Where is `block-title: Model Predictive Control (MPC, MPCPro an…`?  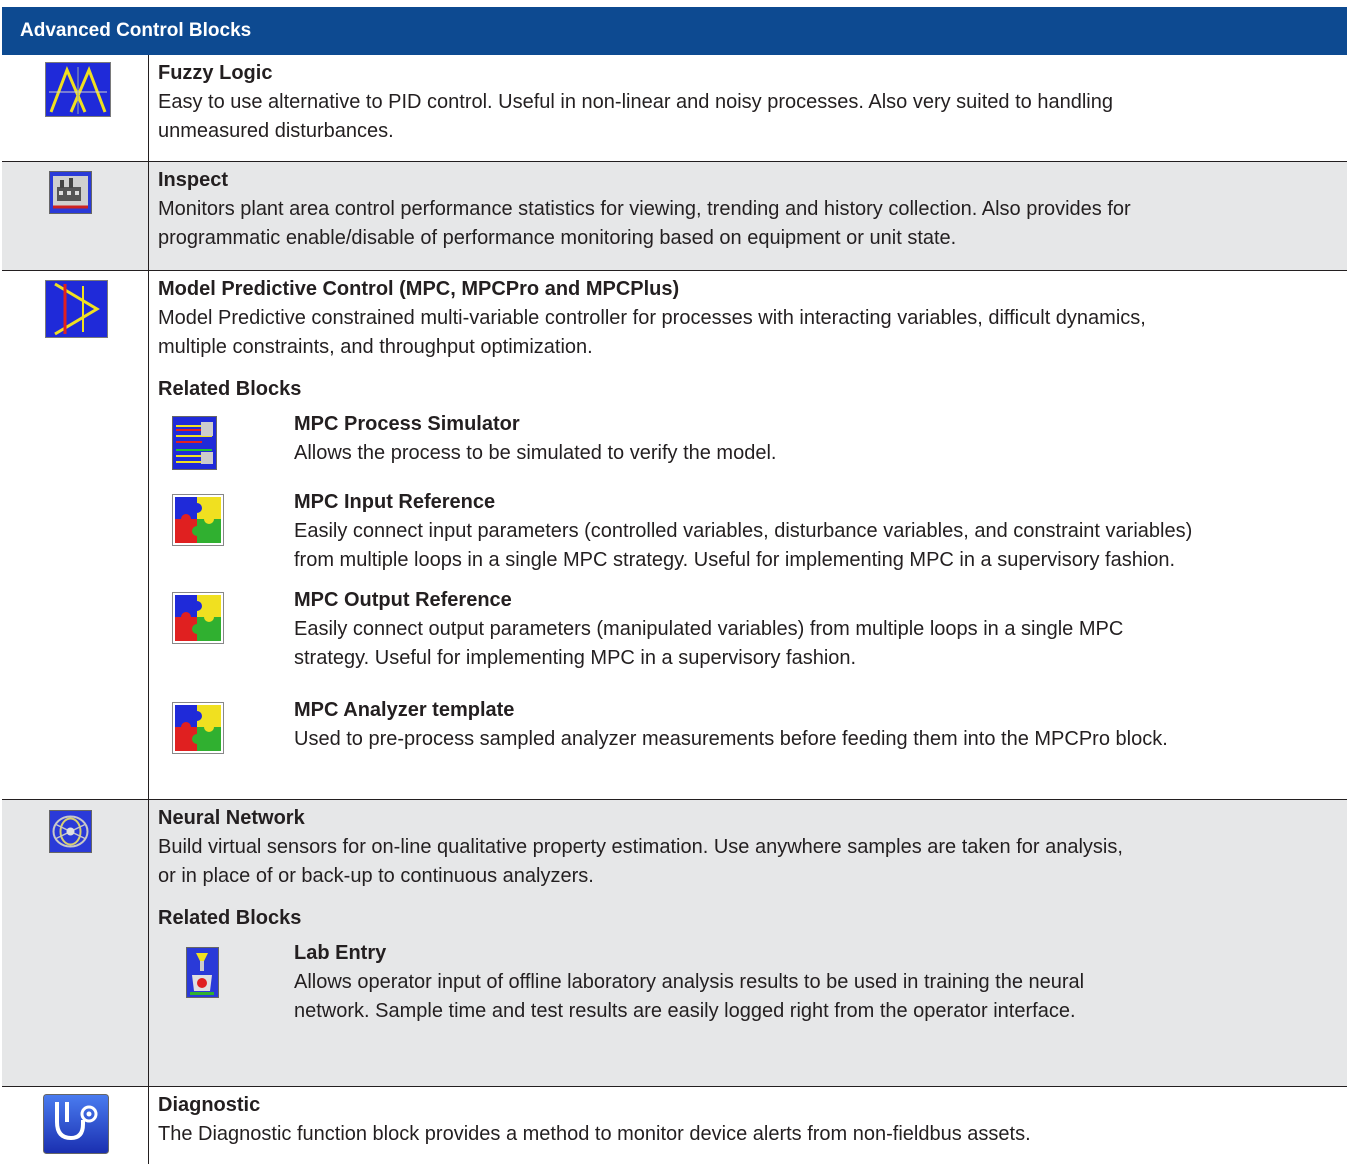 block-title: Model Predictive Control (MPC, MPCPro an… is located at coordinates (419, 289).